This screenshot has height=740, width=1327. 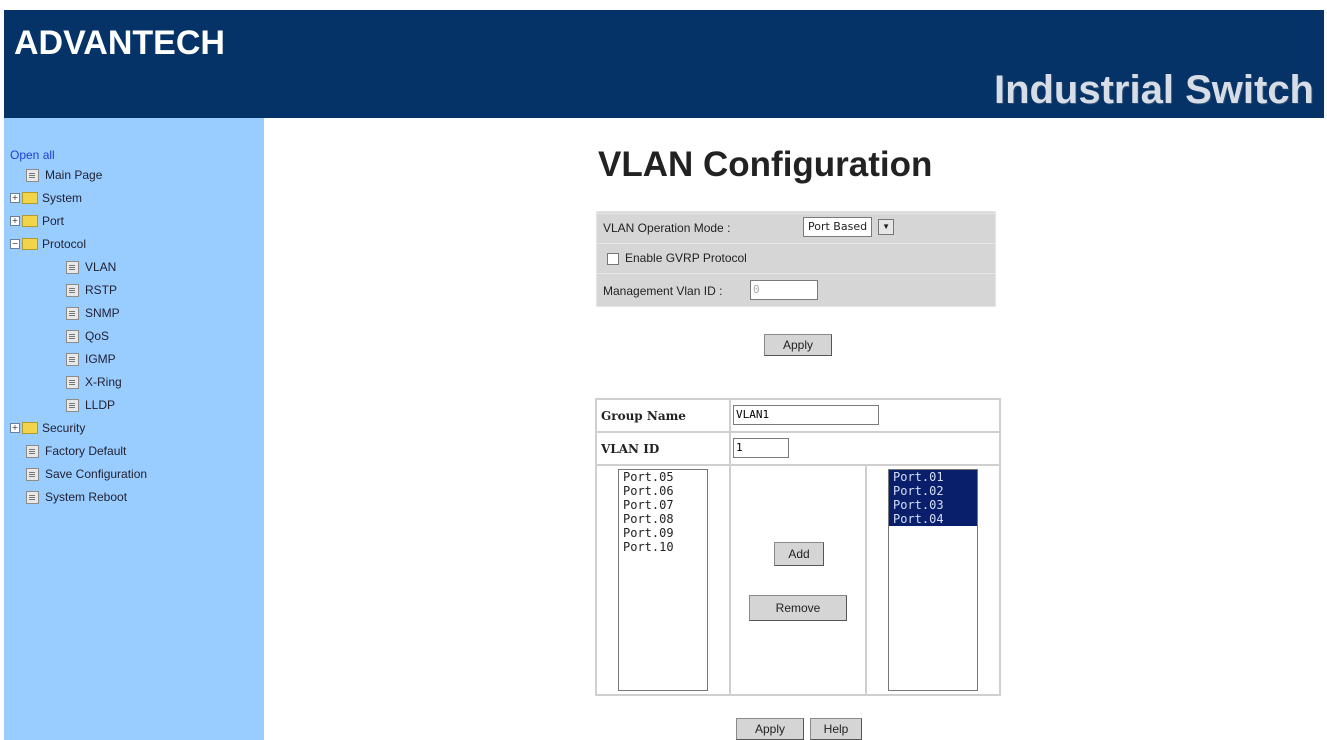 What do you see at coordinates (663, 477) in the screenshot?
I see `port-option: Port.05` at bounding box center [663, 477].